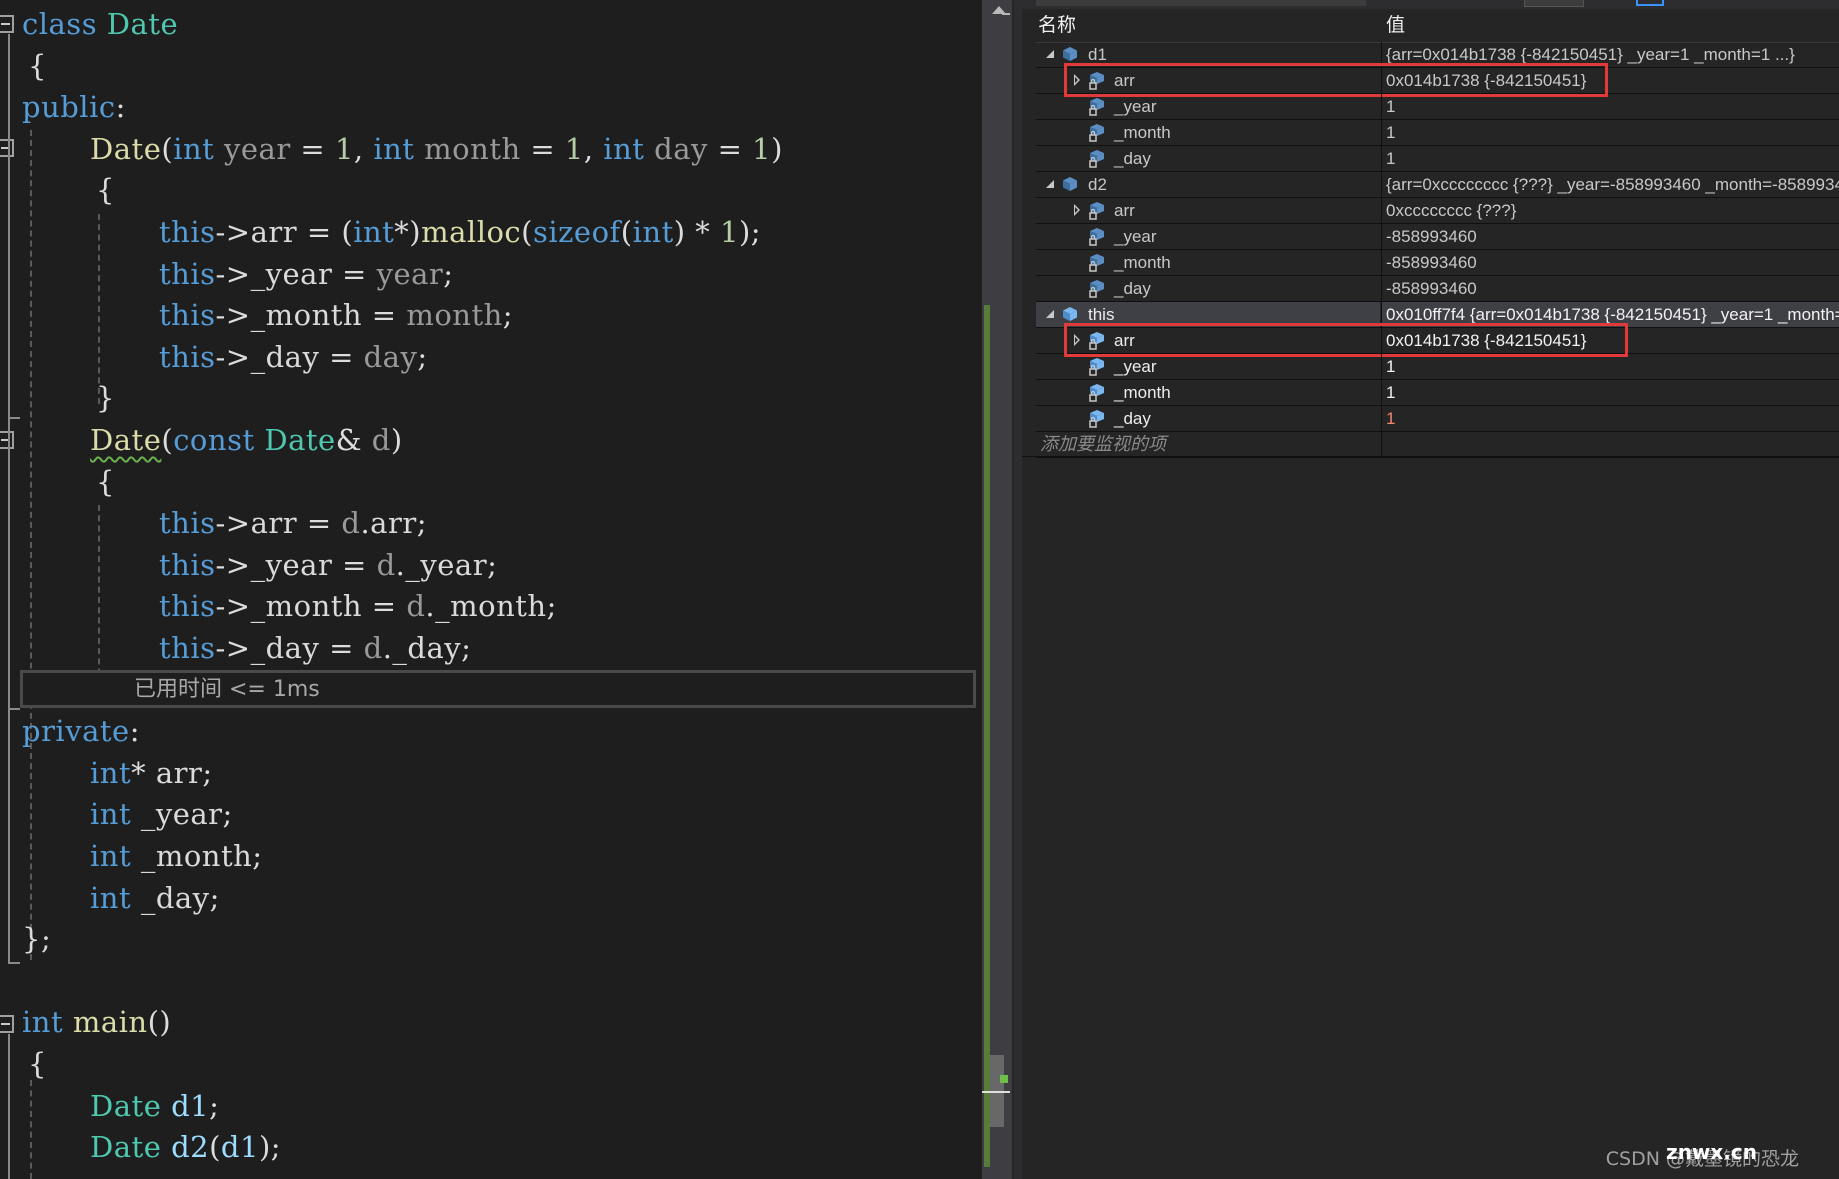 The width and height of the screenshot is (1839, 1179). What do you see at coordinates (105, 398) in the screenshot?
I see `code-line: }` at bounding box center [105, 398].